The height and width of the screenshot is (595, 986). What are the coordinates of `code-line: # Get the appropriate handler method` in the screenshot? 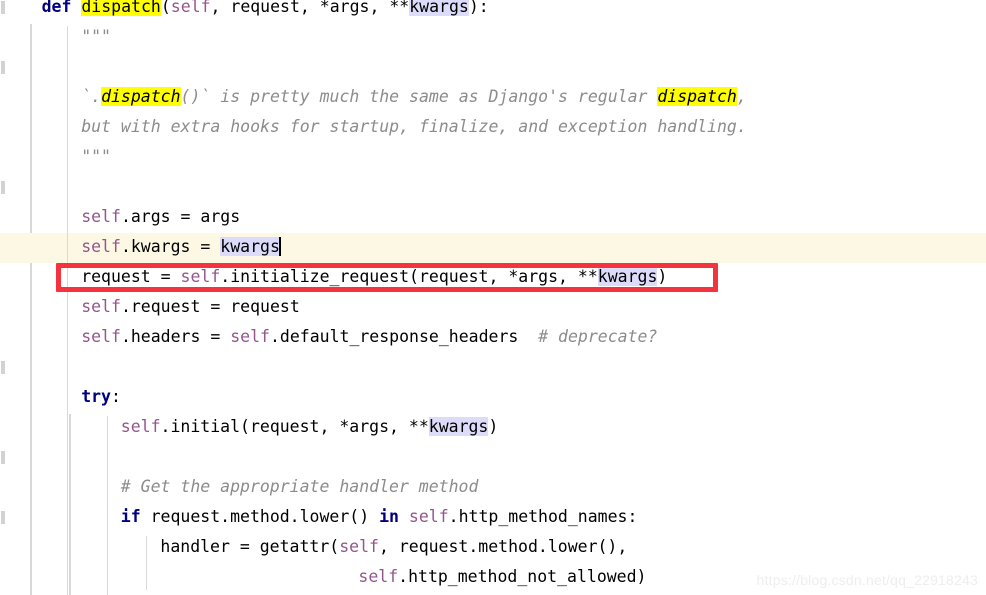 It's located at (300, 487).